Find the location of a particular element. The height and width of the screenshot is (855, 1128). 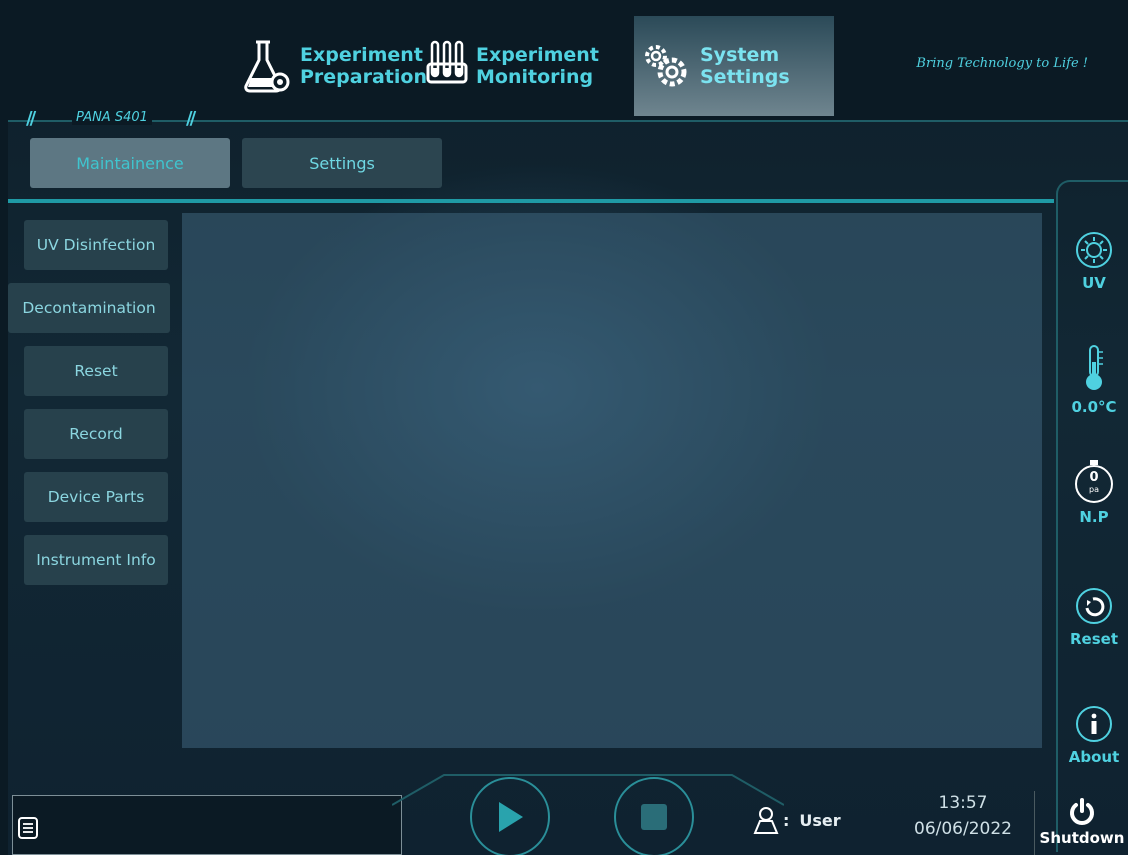

shutdown-label: Shutdown is located at coordinates (1082, 838).